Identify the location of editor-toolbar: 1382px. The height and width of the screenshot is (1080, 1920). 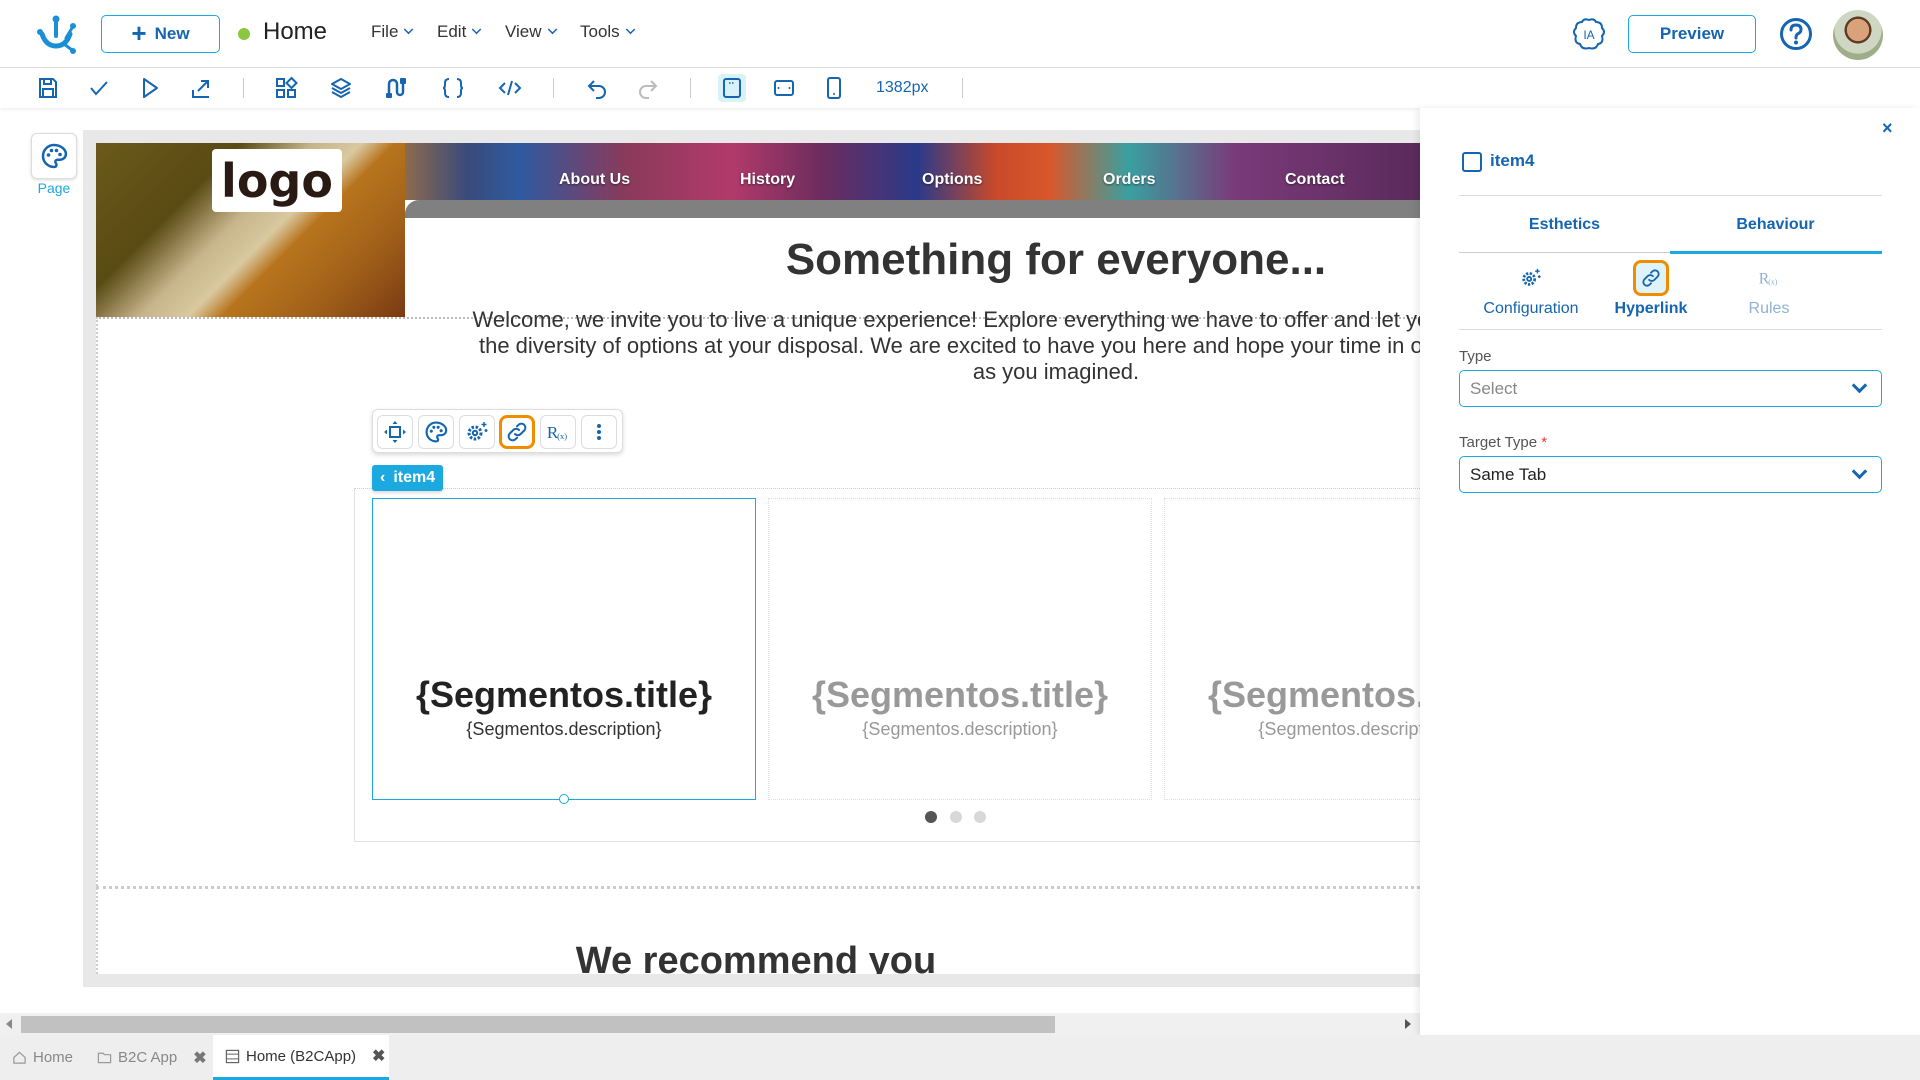
(960, 88).